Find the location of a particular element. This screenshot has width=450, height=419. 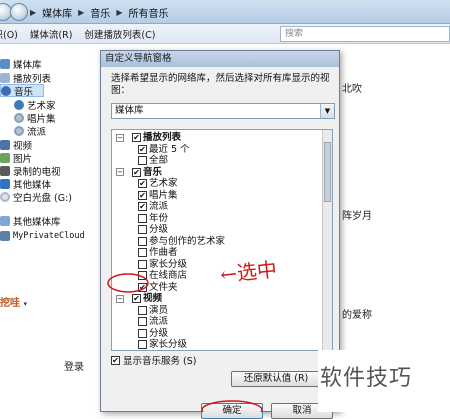

sidebar-item-music: 音乐 is located at coordinates (22, 91).